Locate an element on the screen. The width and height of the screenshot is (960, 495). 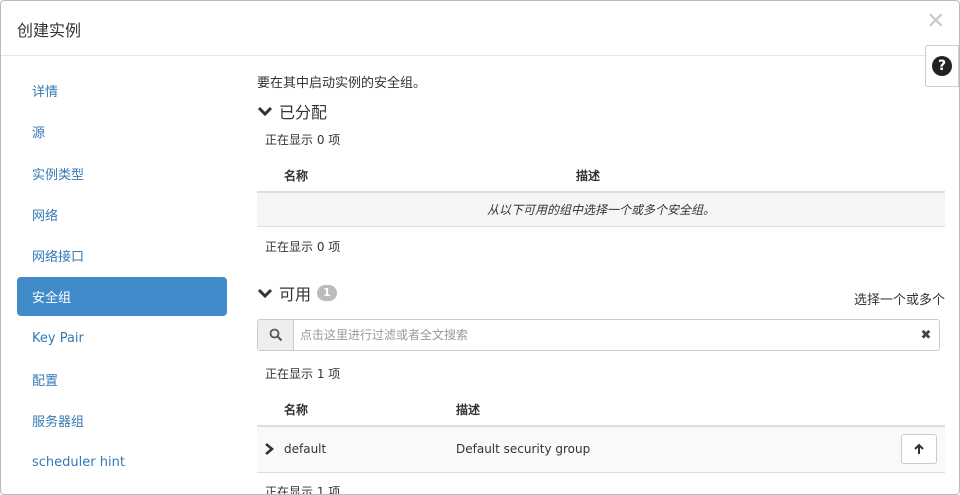
chevron-right-icon is located at coordinates (269, 449).